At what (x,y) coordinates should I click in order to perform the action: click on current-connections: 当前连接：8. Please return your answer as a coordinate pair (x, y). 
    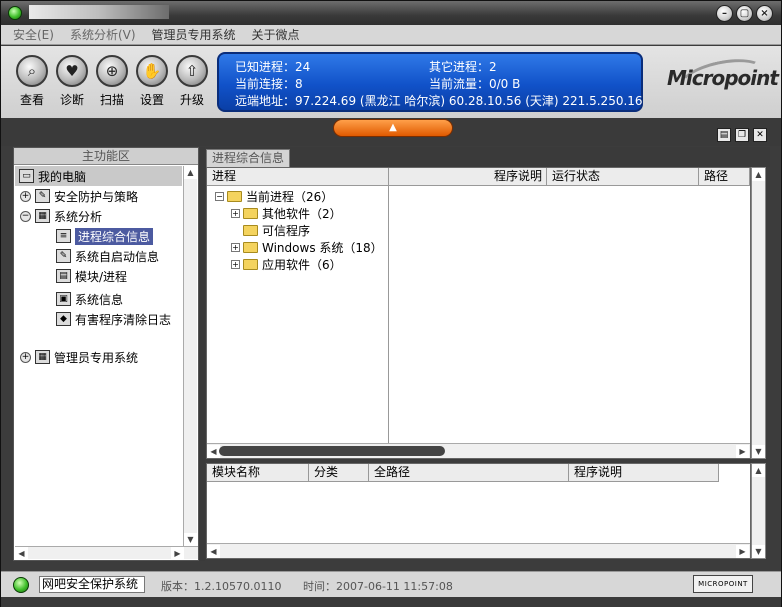
    Looking at the image, I should click on (269, 84).